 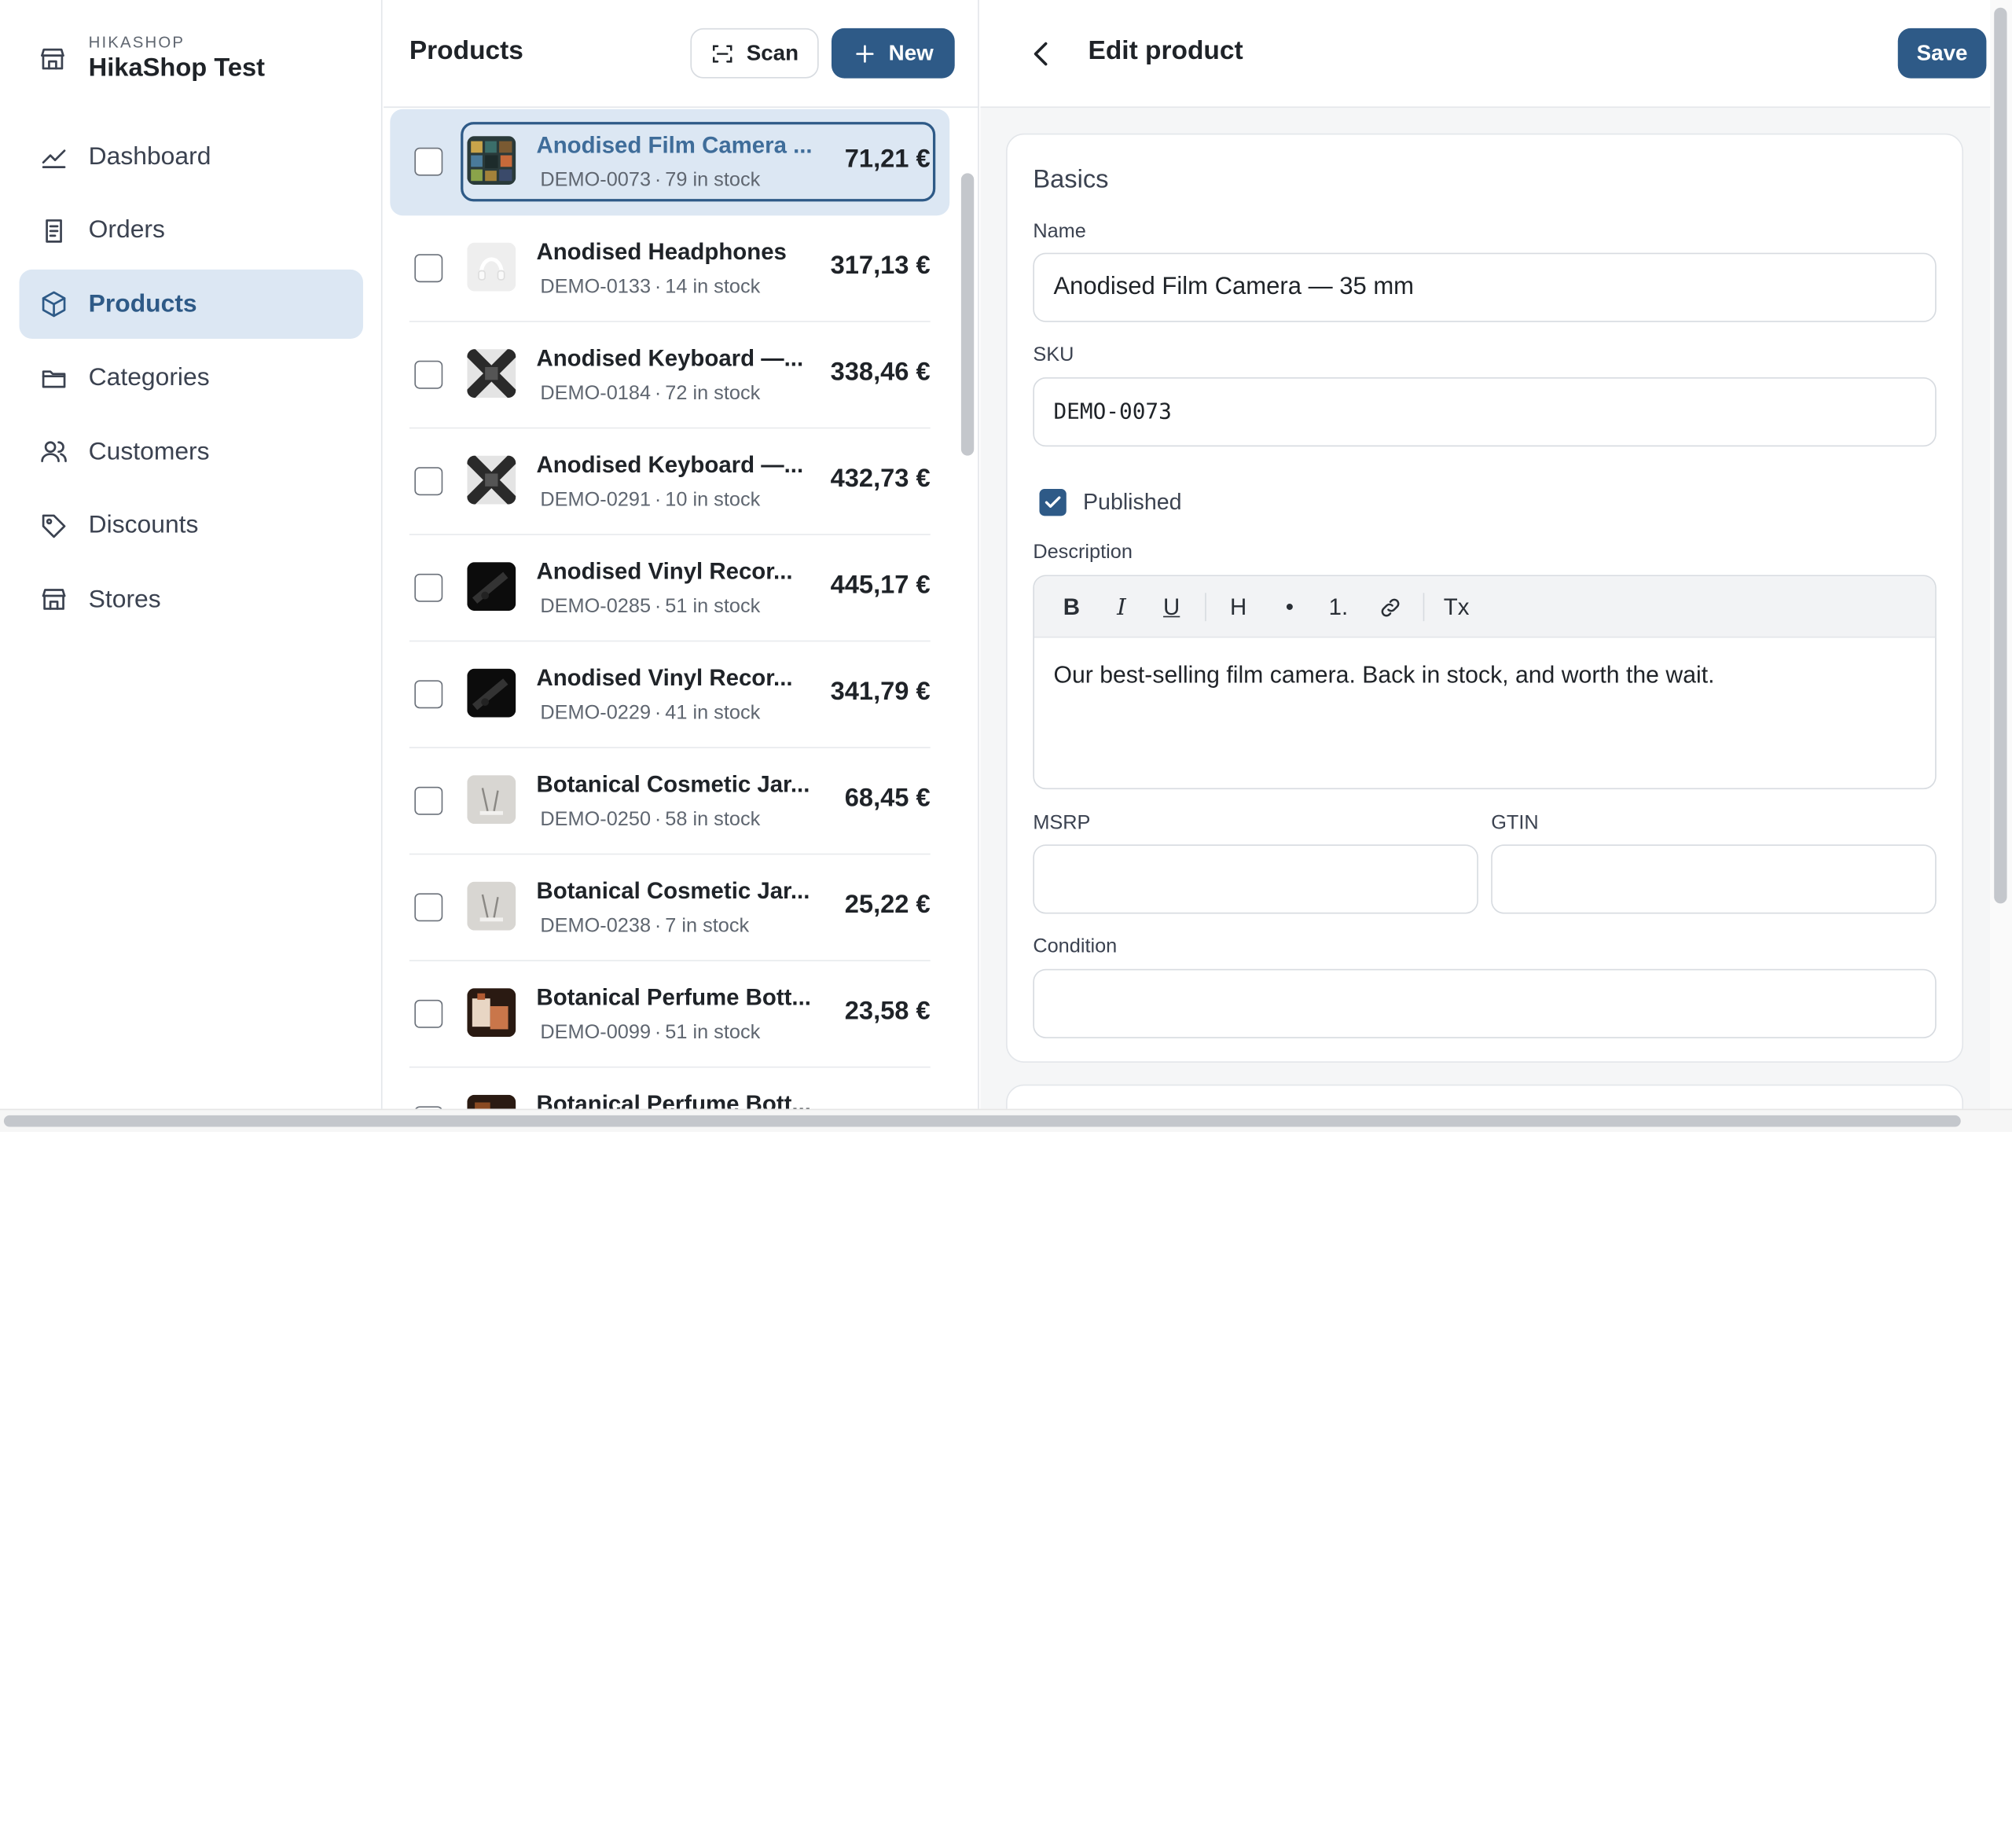 What do you see at coordinates (2000, 455) in the screenshot?
I see `window-scrollbar` at bounding box center [2000, 455].